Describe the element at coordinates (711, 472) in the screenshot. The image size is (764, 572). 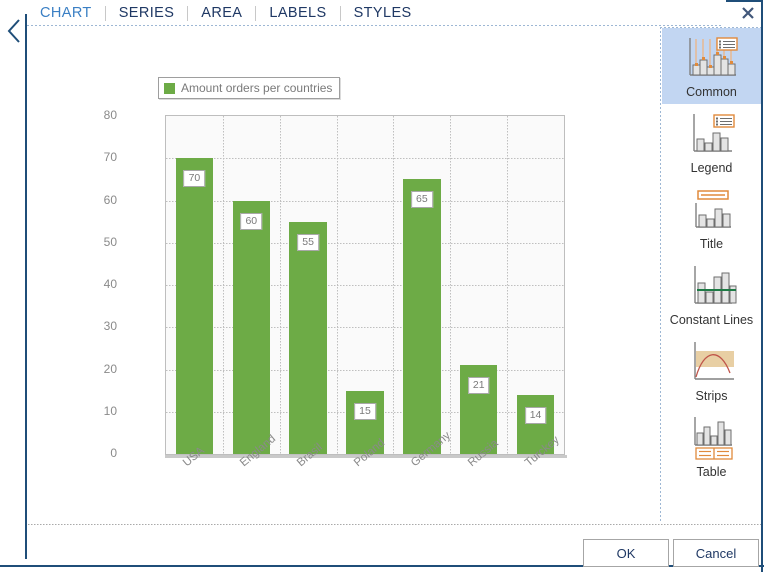
I see `sidebar-item-label: Table` at that location.